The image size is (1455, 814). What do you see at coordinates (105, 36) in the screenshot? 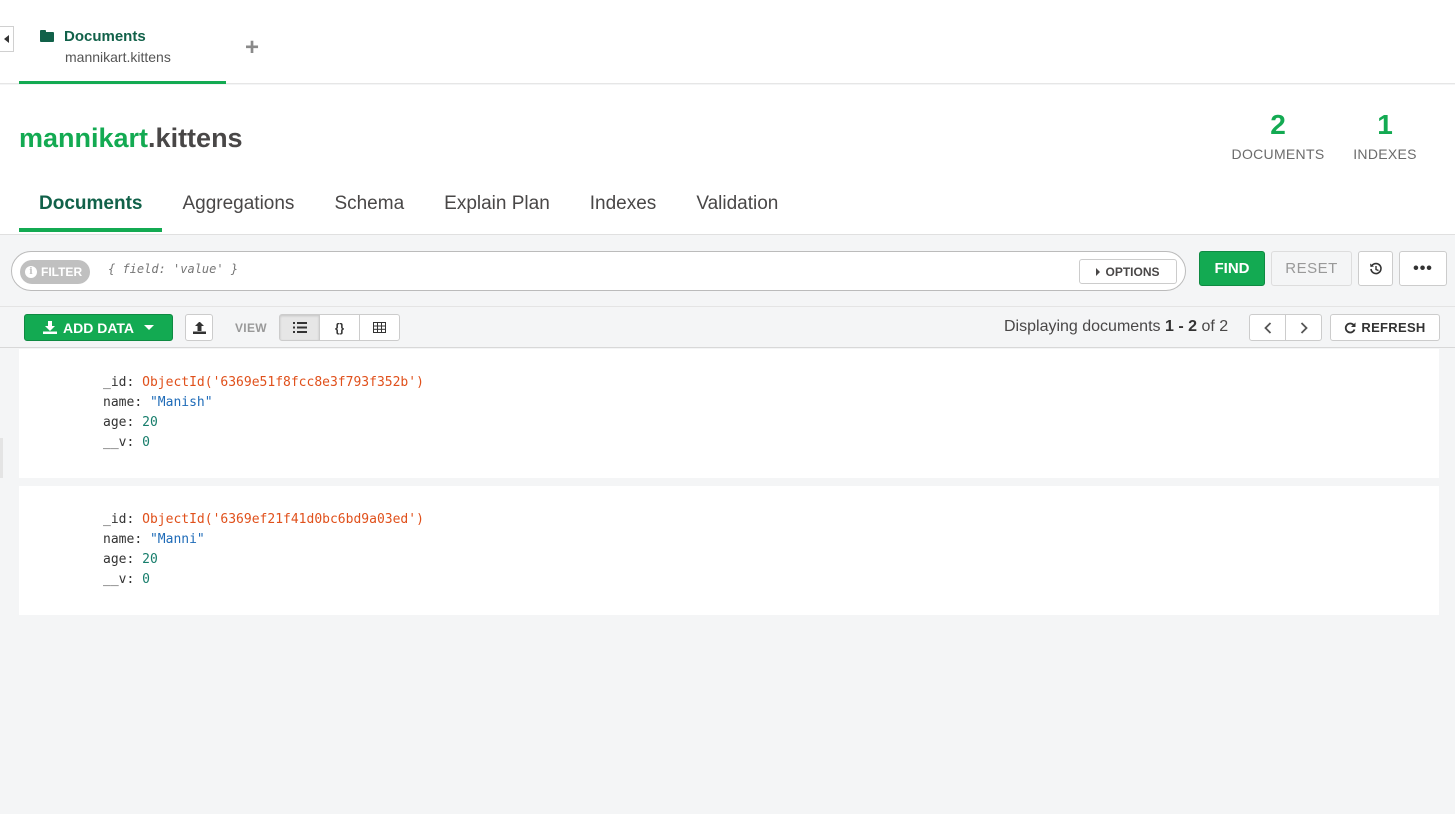
I see `workspace-tab-title: Documents` at bounding box center [105, 36].